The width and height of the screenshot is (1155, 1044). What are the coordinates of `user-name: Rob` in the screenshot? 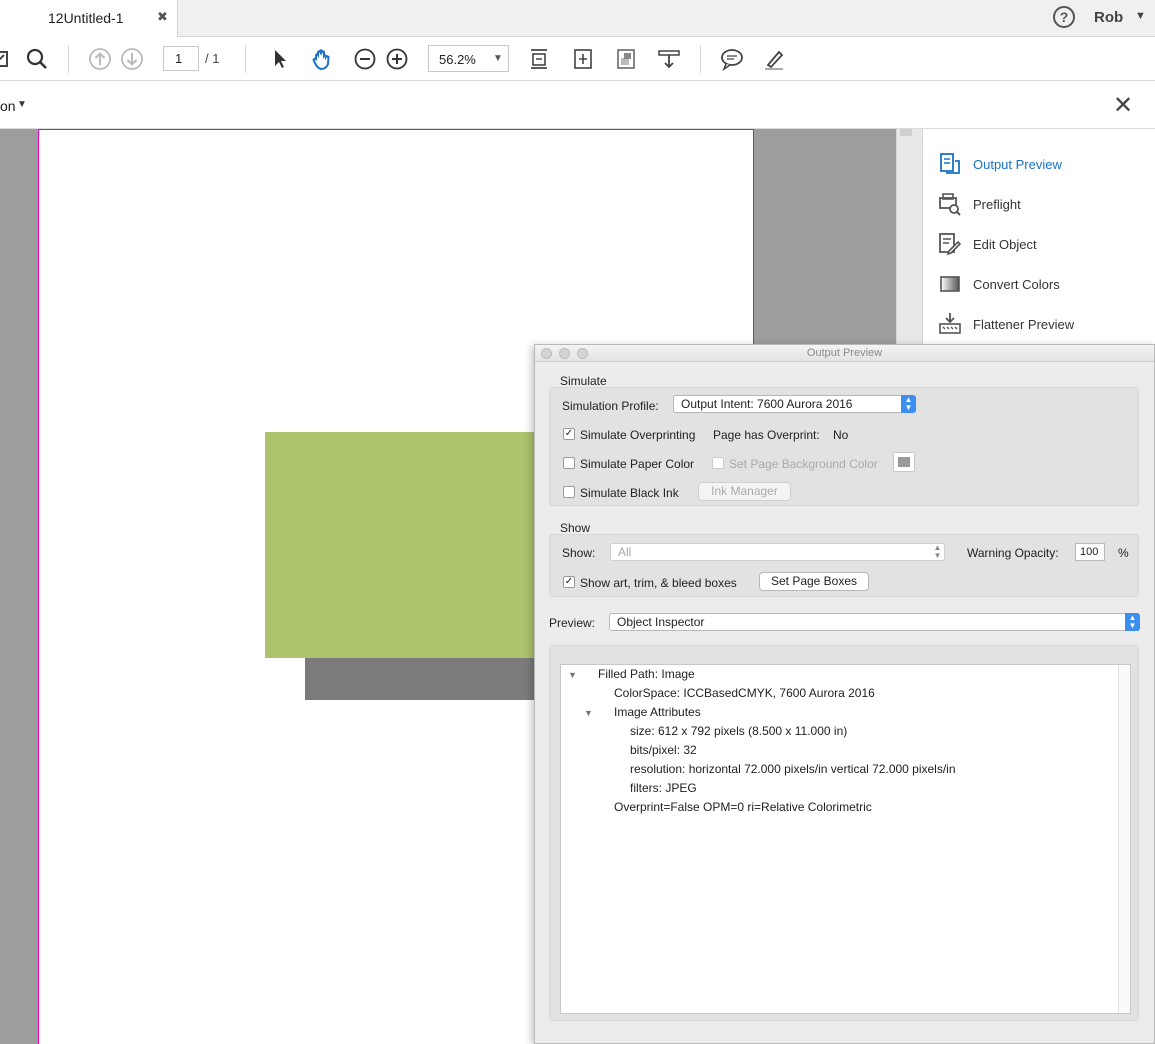 It's located at (1108, 17).